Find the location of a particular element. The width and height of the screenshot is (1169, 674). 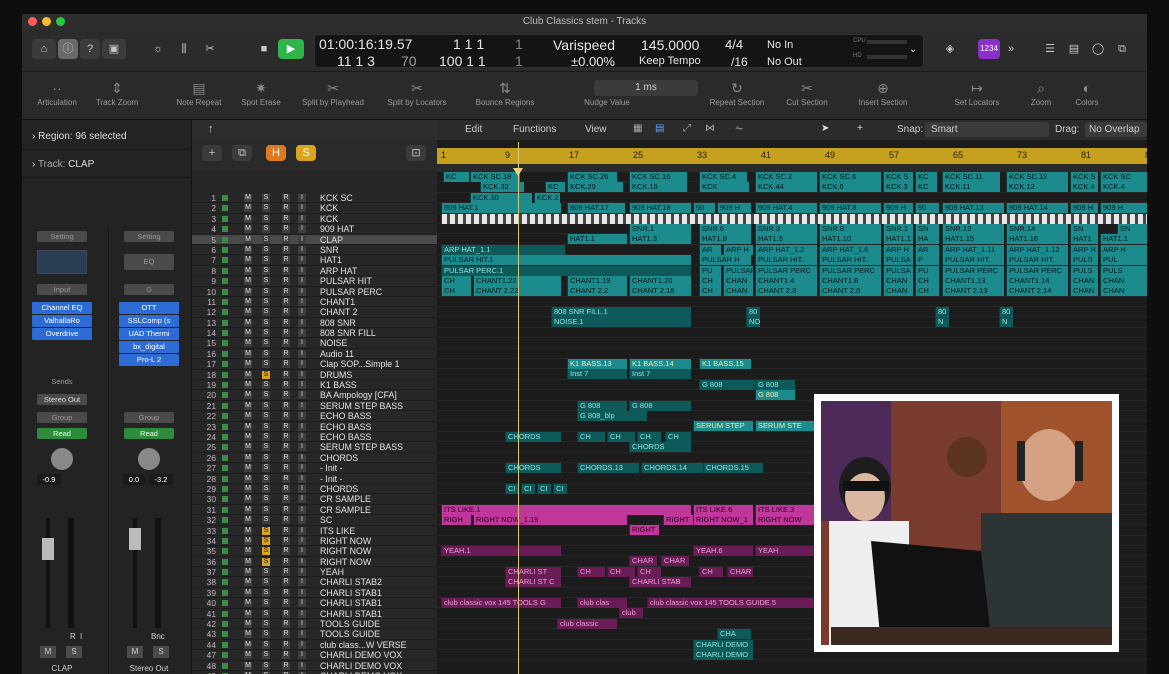

track-header: 43 M S R I TOOLS GUIDE is located at coordinates (314, 634).